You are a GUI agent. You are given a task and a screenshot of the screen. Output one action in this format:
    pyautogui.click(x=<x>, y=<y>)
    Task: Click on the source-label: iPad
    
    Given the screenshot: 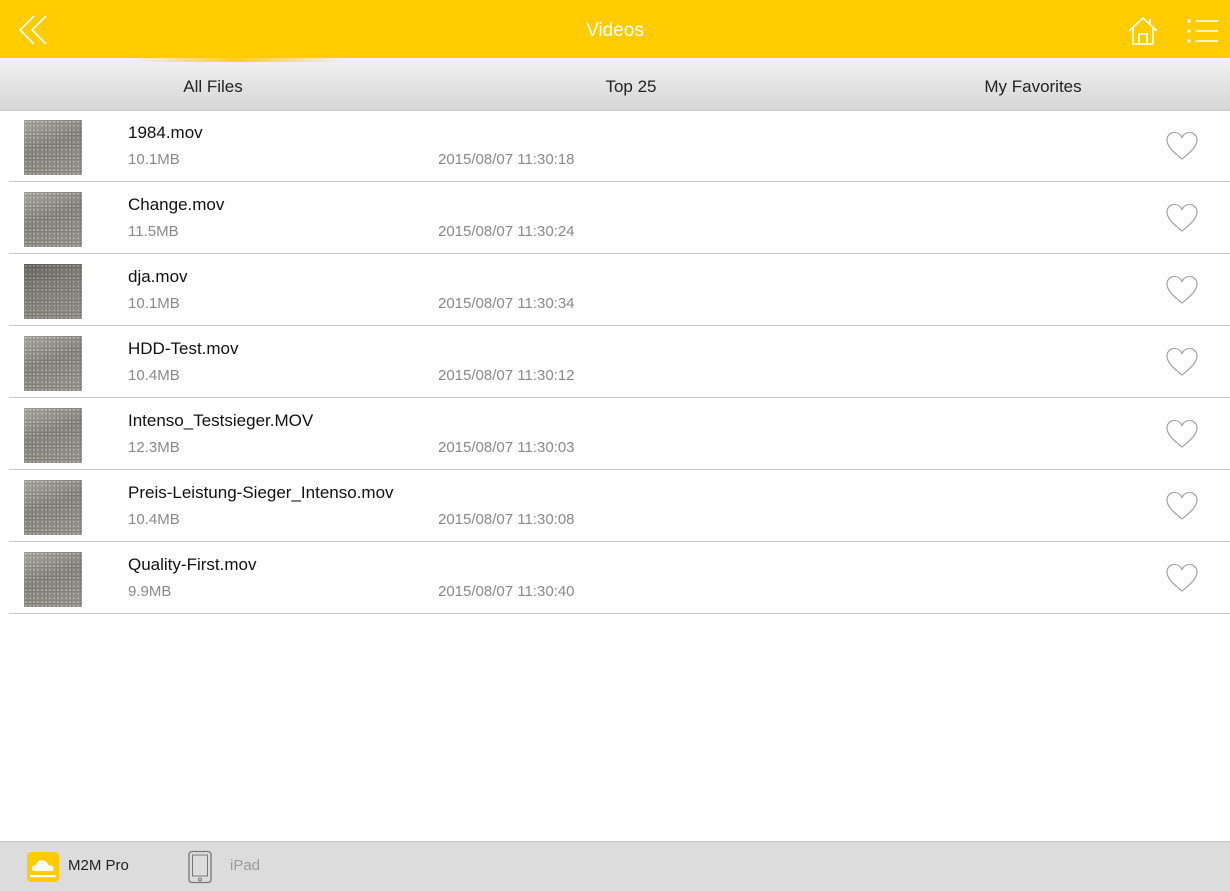 What is the action you would take?
    pyautogui.click(x=245, y=865)
    